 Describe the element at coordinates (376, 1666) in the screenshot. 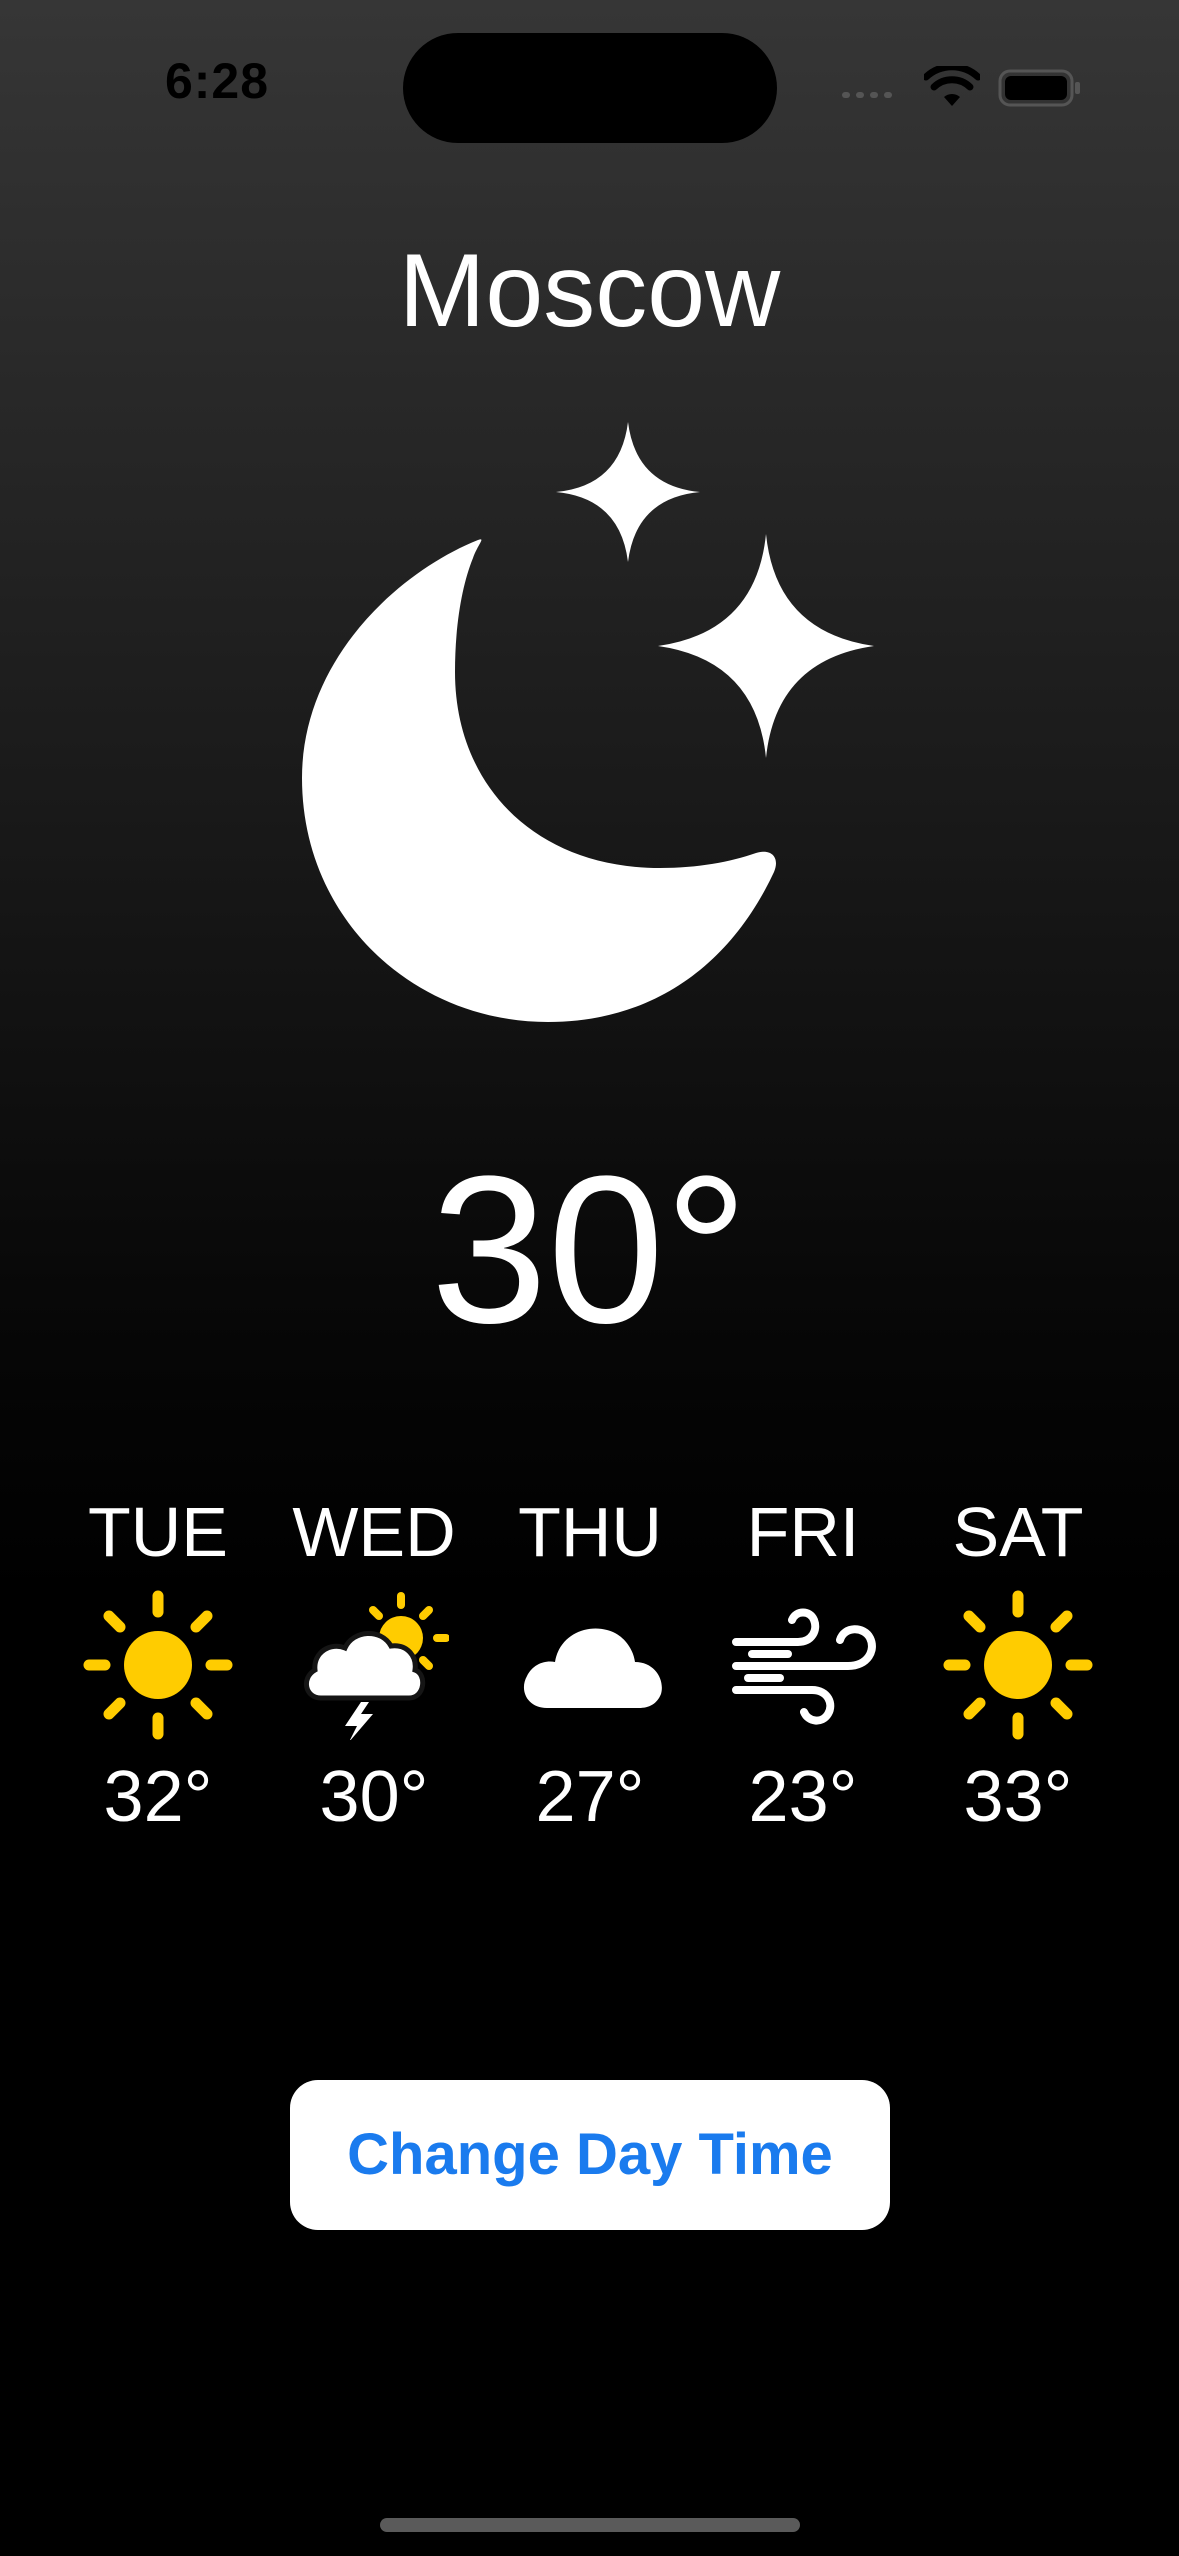

I see `thunderstorm-sun-icon` at that location.